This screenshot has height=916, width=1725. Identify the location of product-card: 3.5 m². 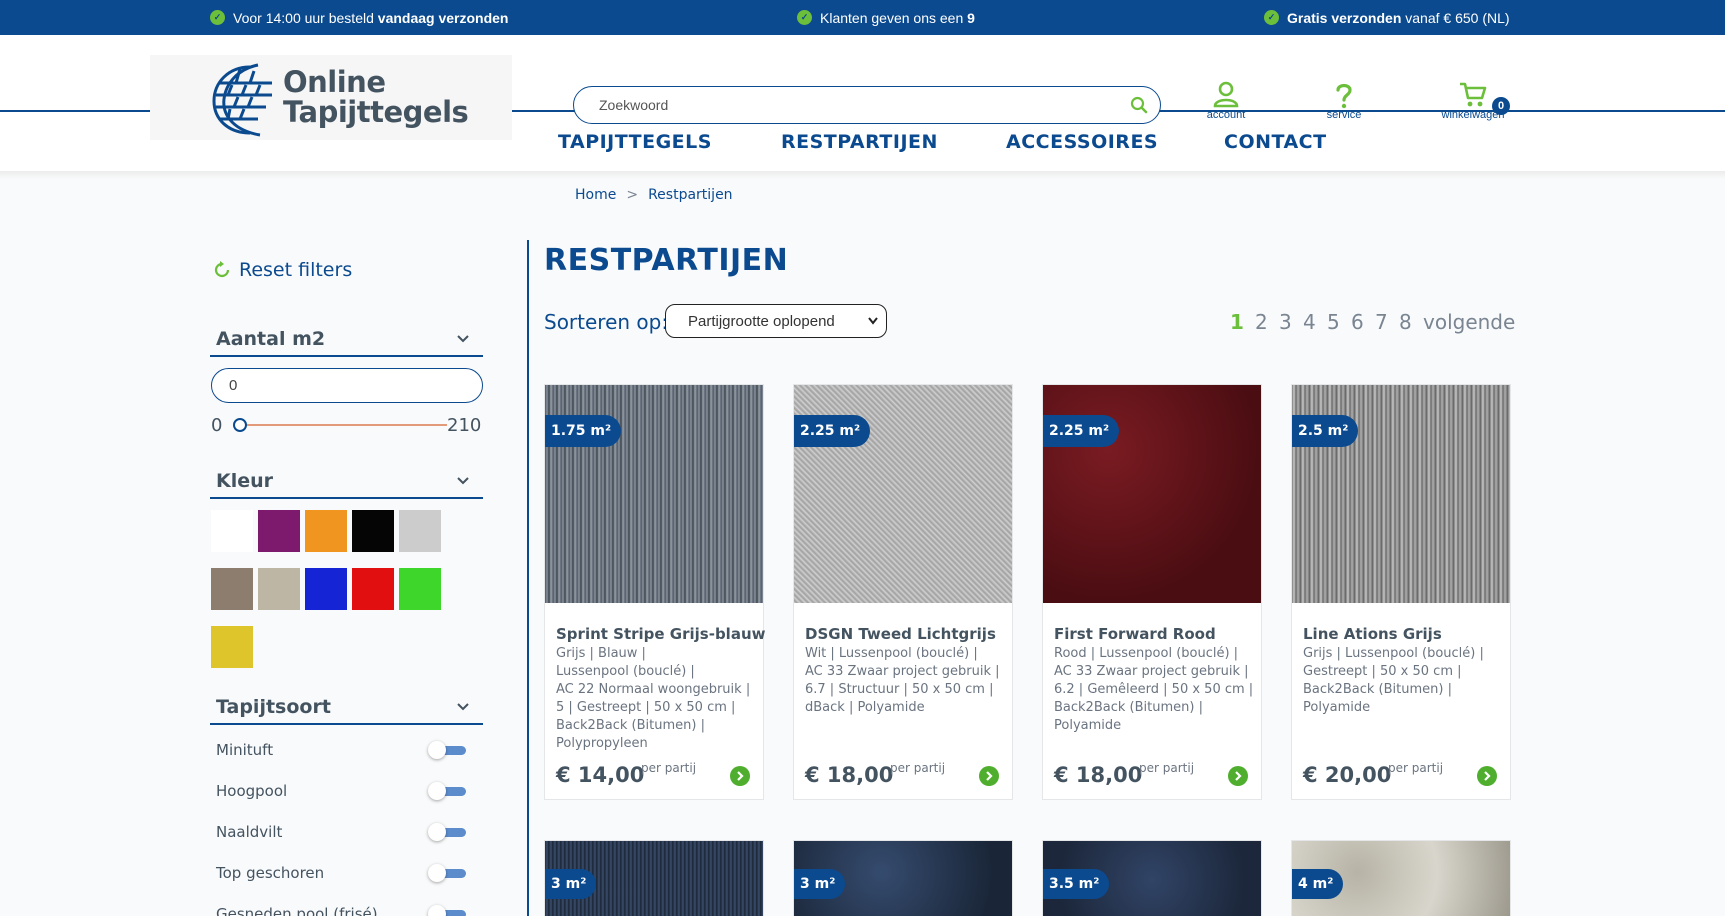
(1152, 878).